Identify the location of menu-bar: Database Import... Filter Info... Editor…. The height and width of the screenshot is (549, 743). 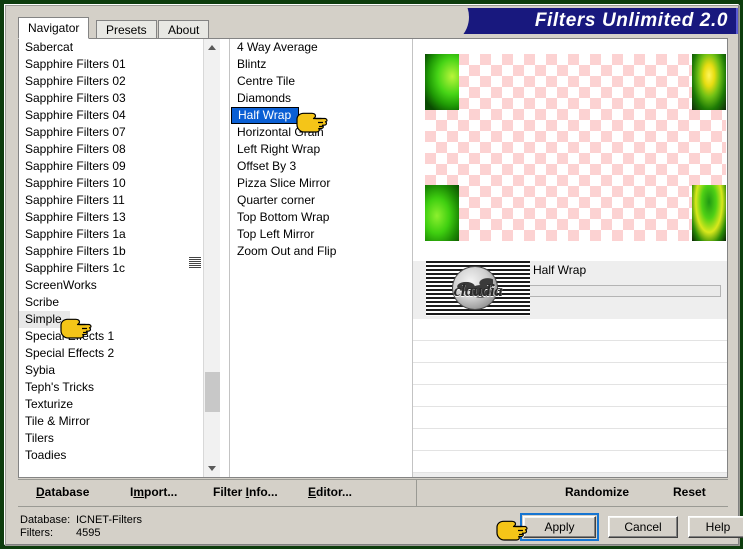
(373, 493).